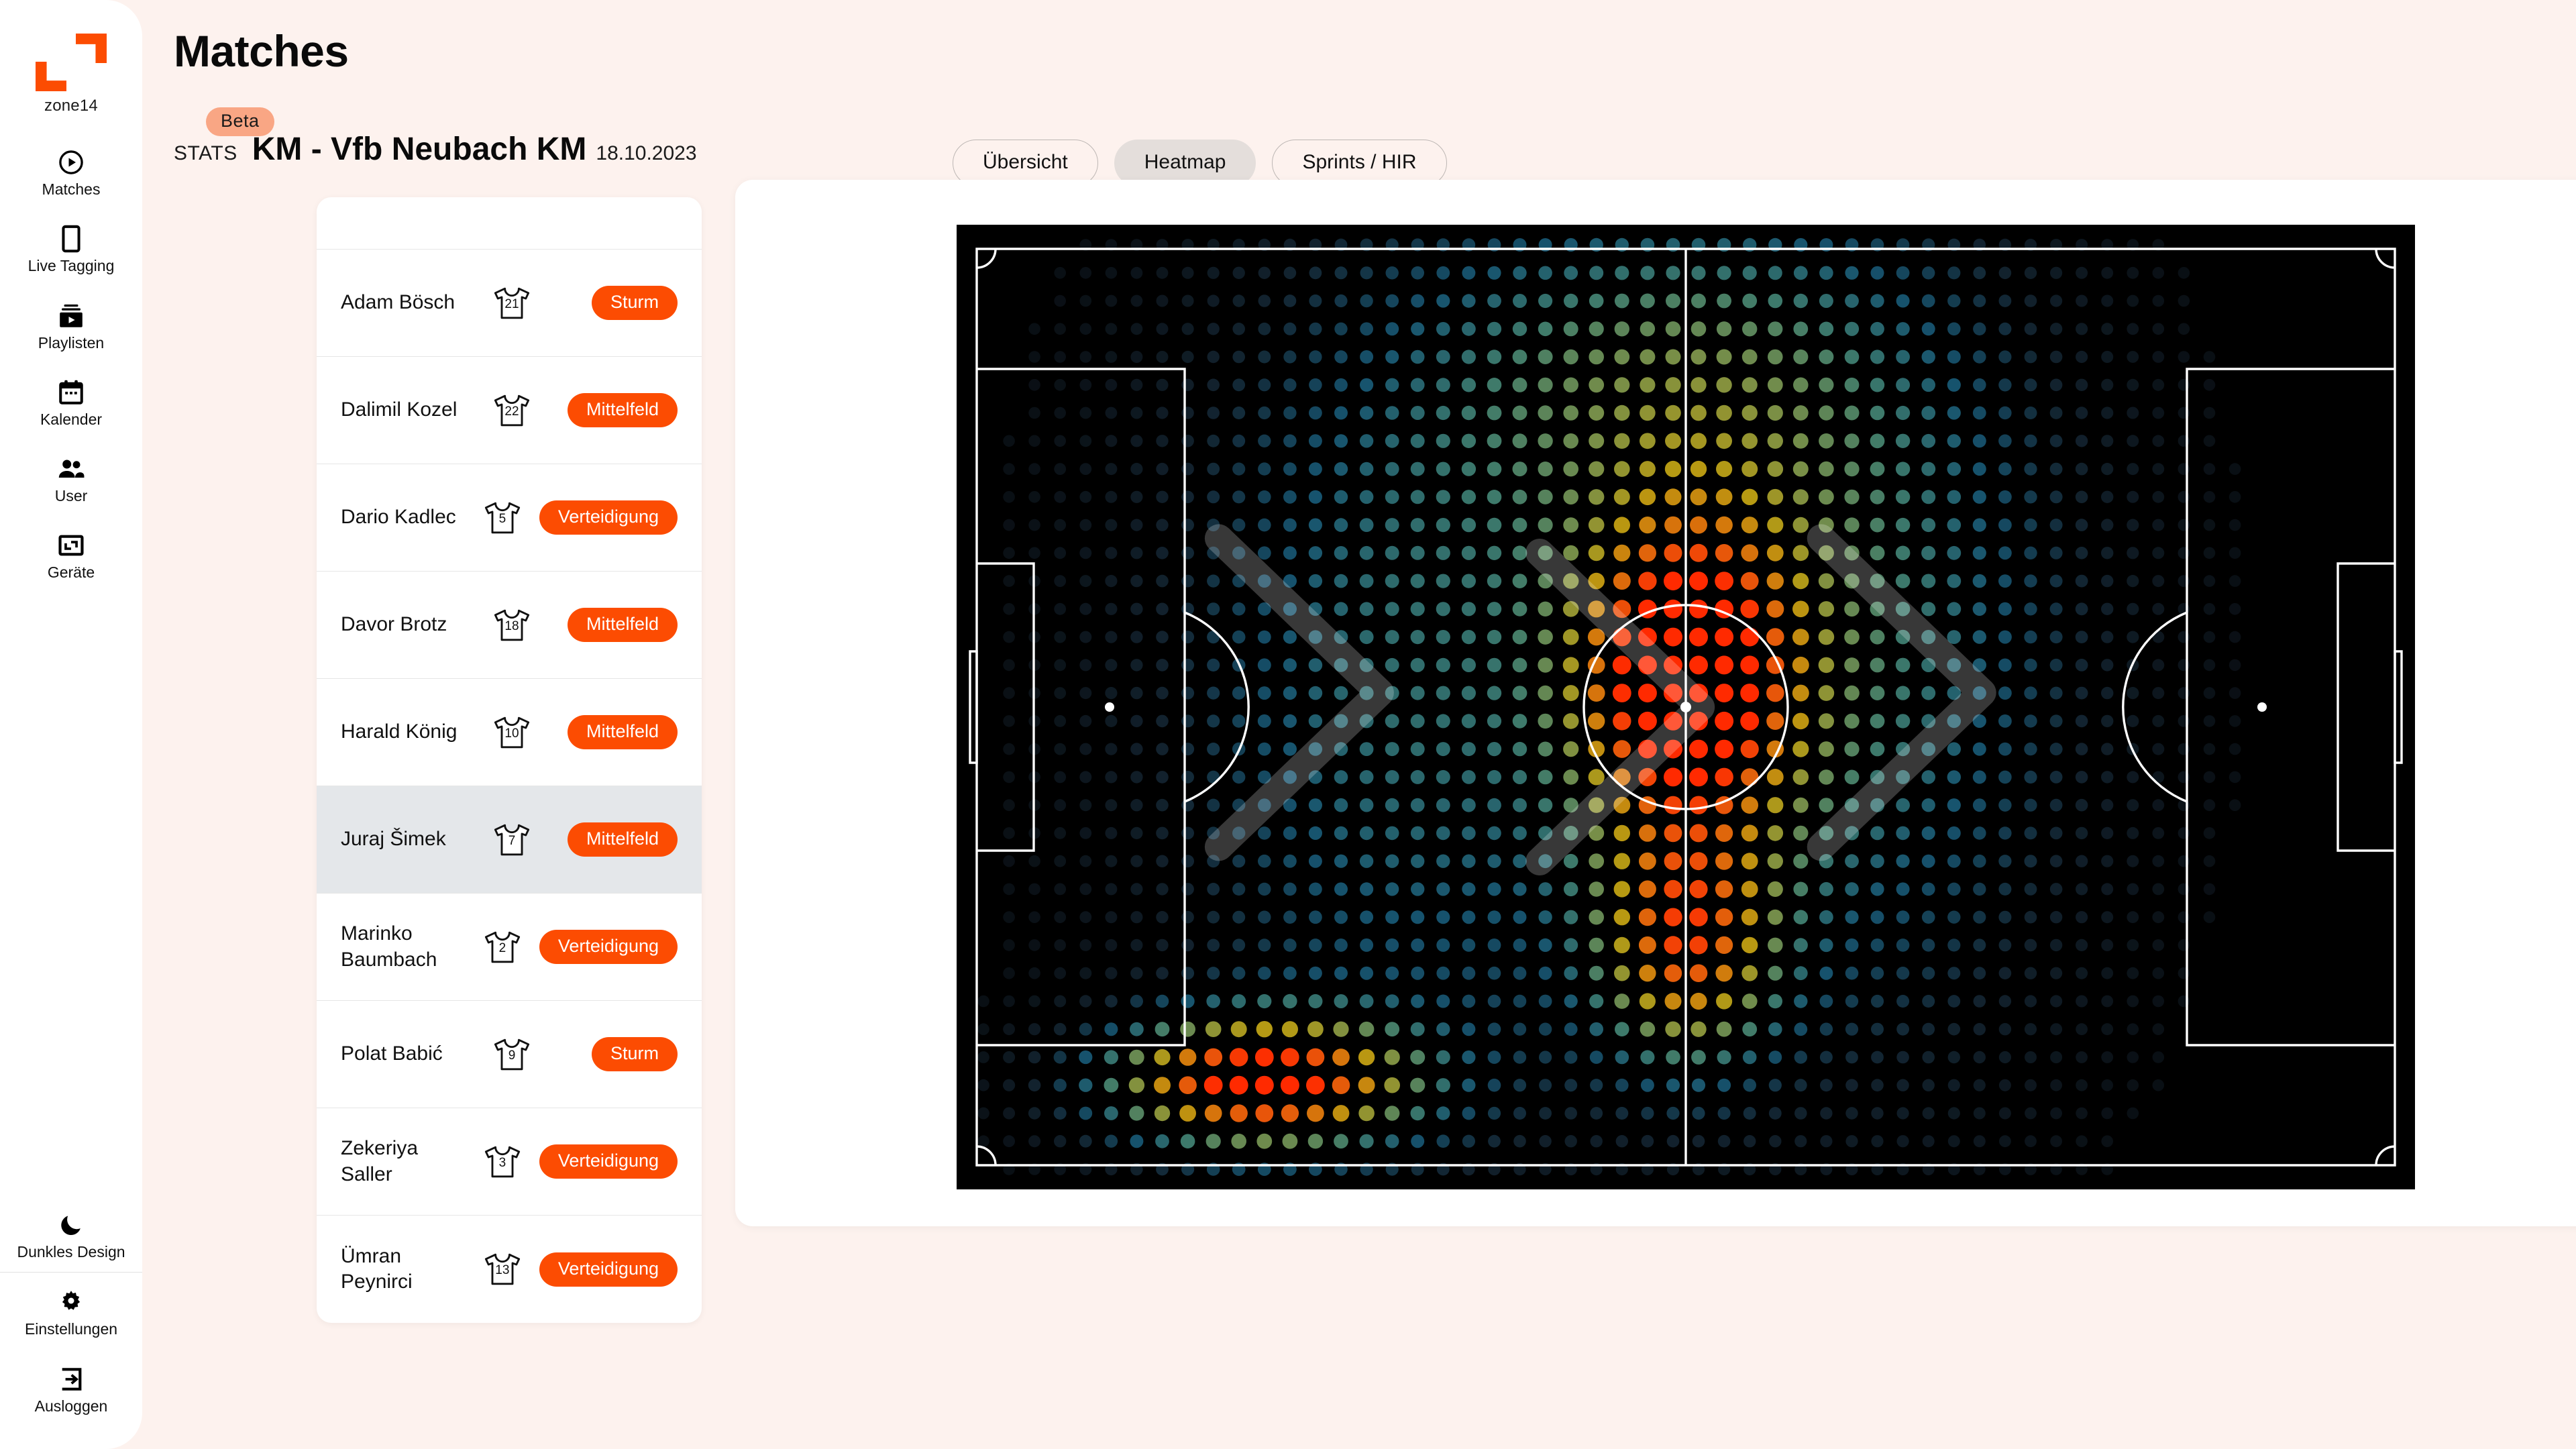 This screenshot has width=2576, height=1449. What do you see at coordinates (71, 189) in the screenshot?
I see `sidebar-item-label: Matches` at bounding box center [71, 189].